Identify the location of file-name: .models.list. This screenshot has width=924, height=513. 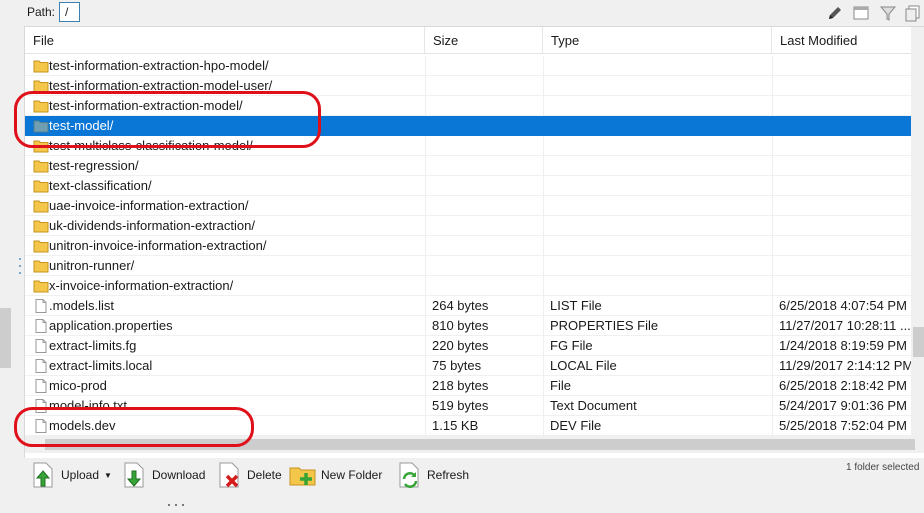
(82, 305).